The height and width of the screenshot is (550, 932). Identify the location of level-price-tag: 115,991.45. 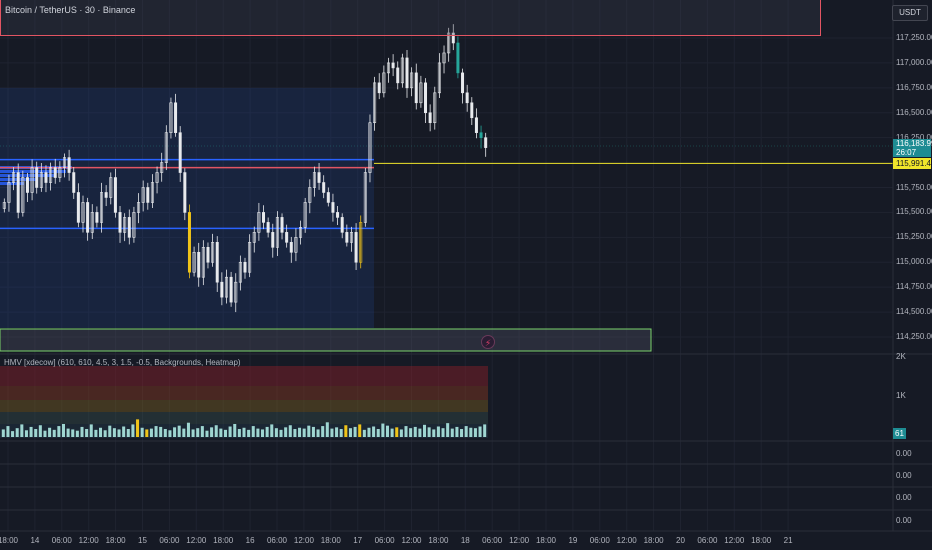
(912, 163).